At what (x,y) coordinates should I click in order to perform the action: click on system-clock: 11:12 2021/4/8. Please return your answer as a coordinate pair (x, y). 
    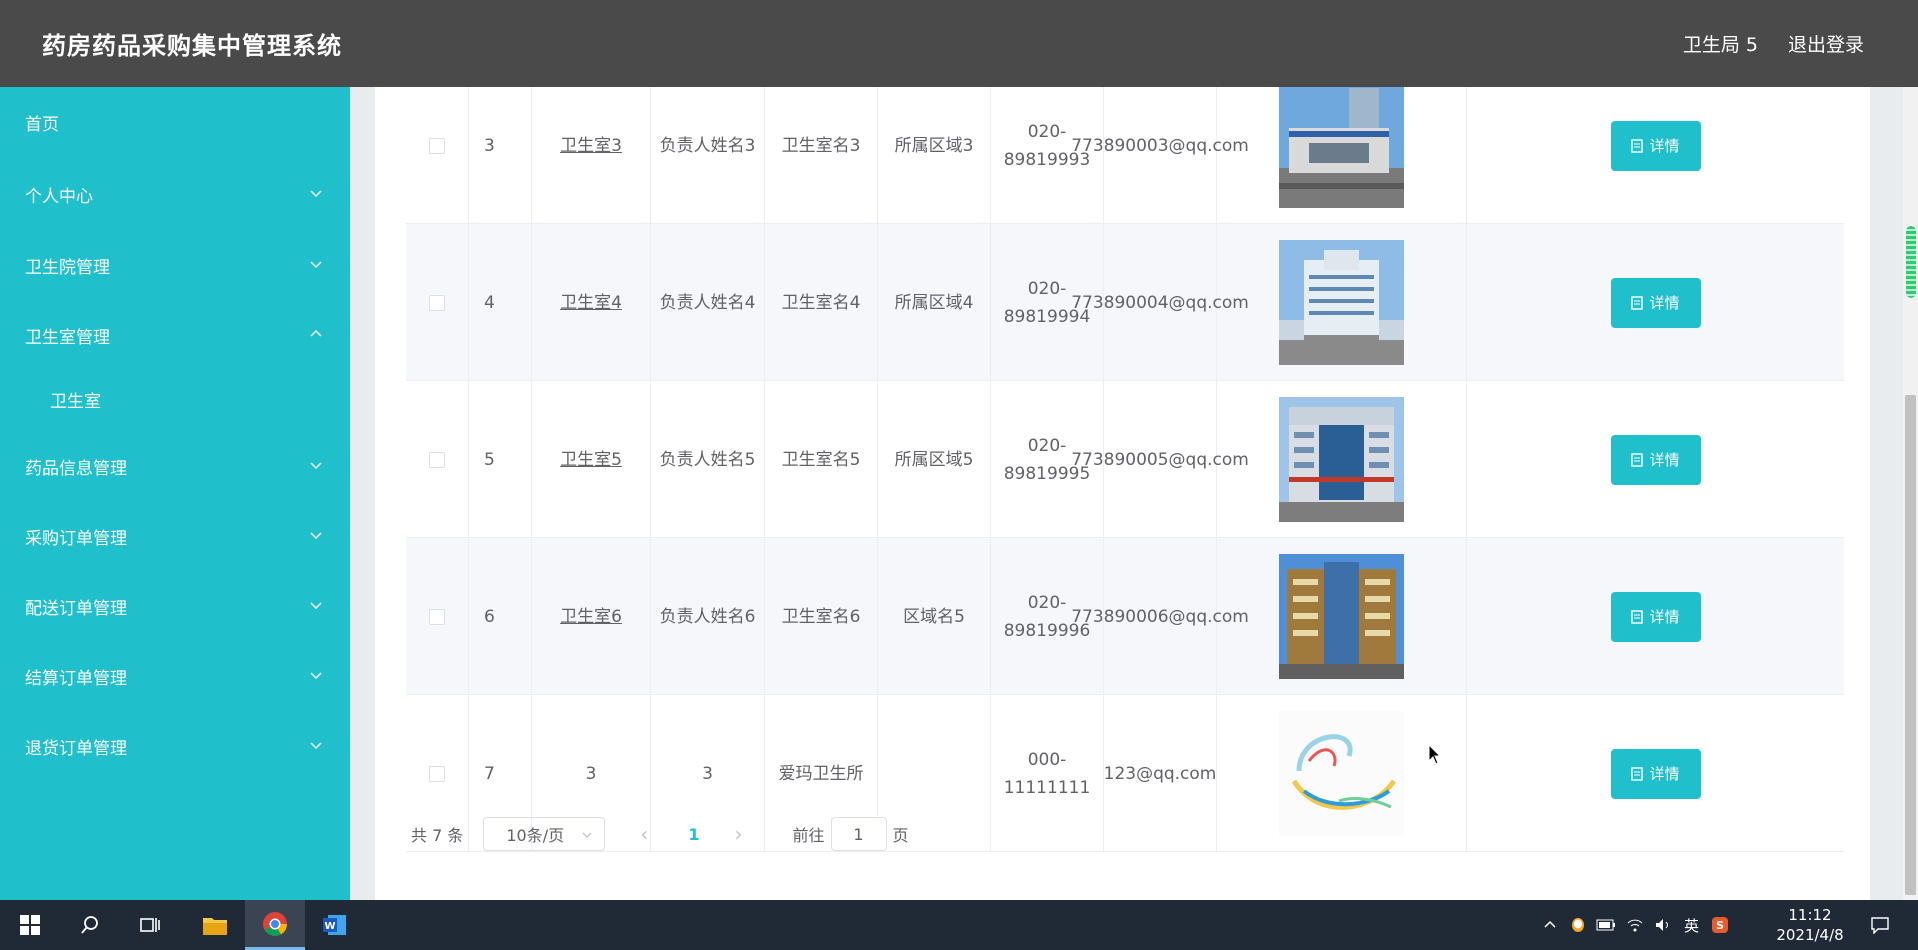
    Looking at the image, I should click on (1810, 925).